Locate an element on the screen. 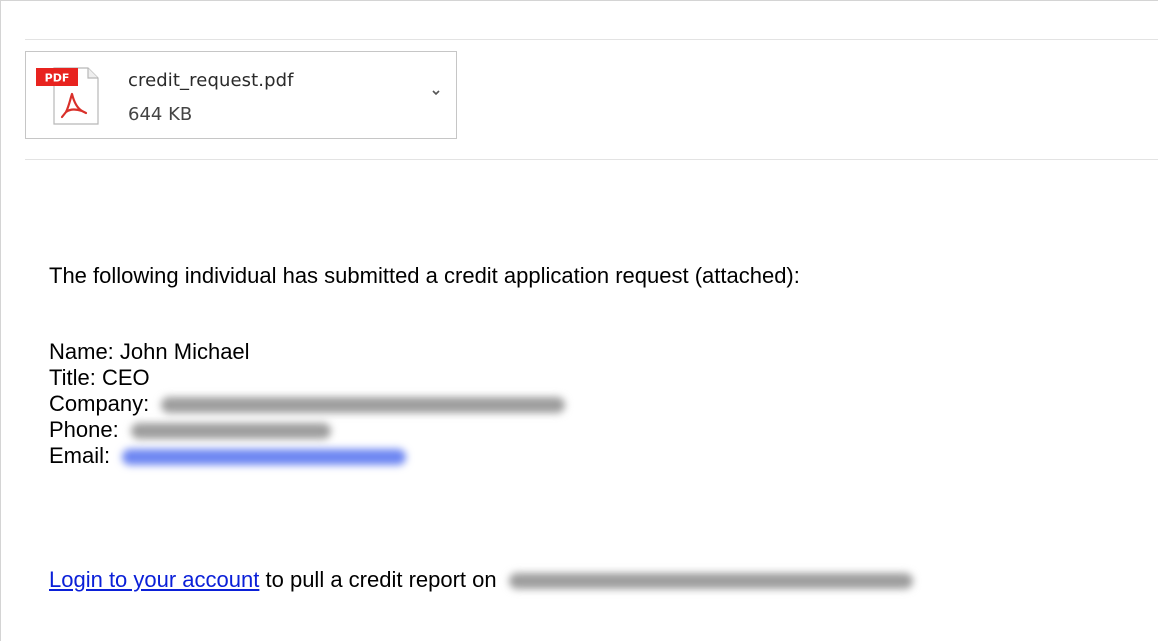 This screenshot has height=641, width=1158. field-phone: Phone: is located at coordinates (307, 430).